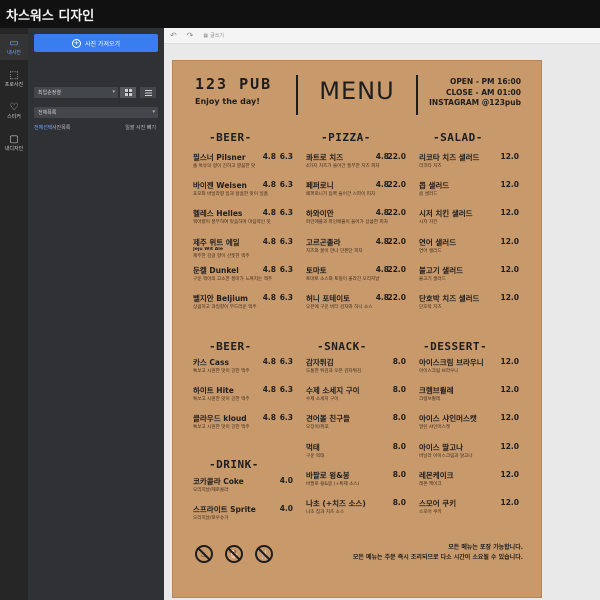  I want to click on menu-item-desc: 구운 맥아의 고소한 풍미가 느껴지는 맥주, so click(233, 279).